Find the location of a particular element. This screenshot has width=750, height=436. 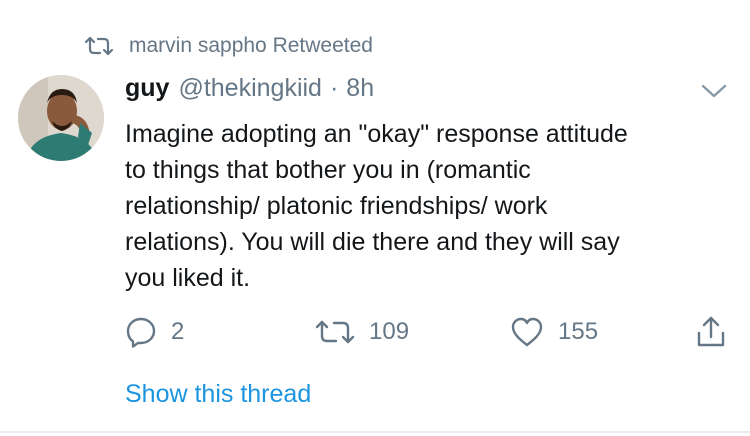

reply-icon is located at coordinates (141, 332).